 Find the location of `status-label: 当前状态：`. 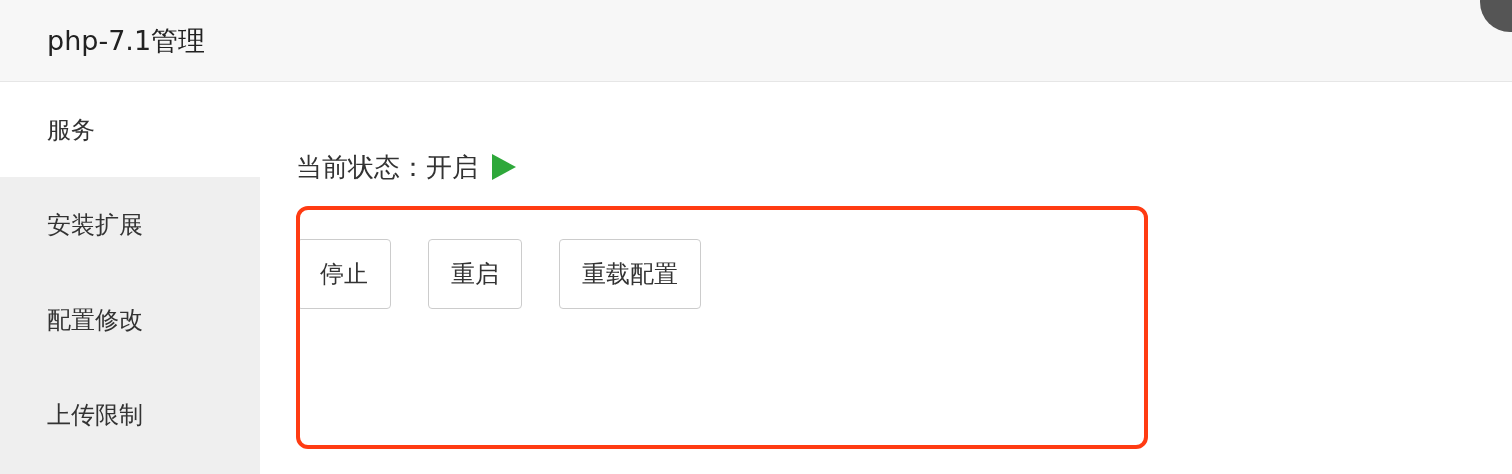

status-label: 当前状态： is located at coordinates (361, 167).